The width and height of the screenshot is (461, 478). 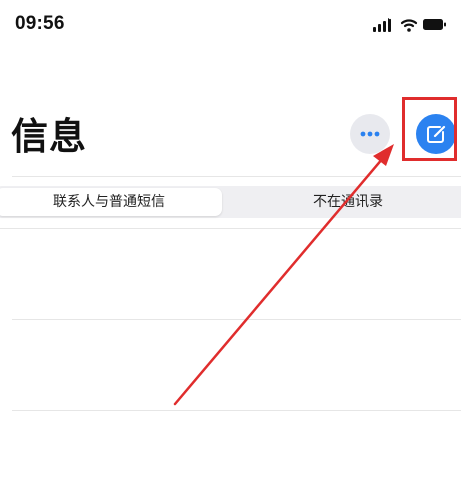 I want to click on segment-unknown-senders: 不在通讯录, so click(x=345, y=202).